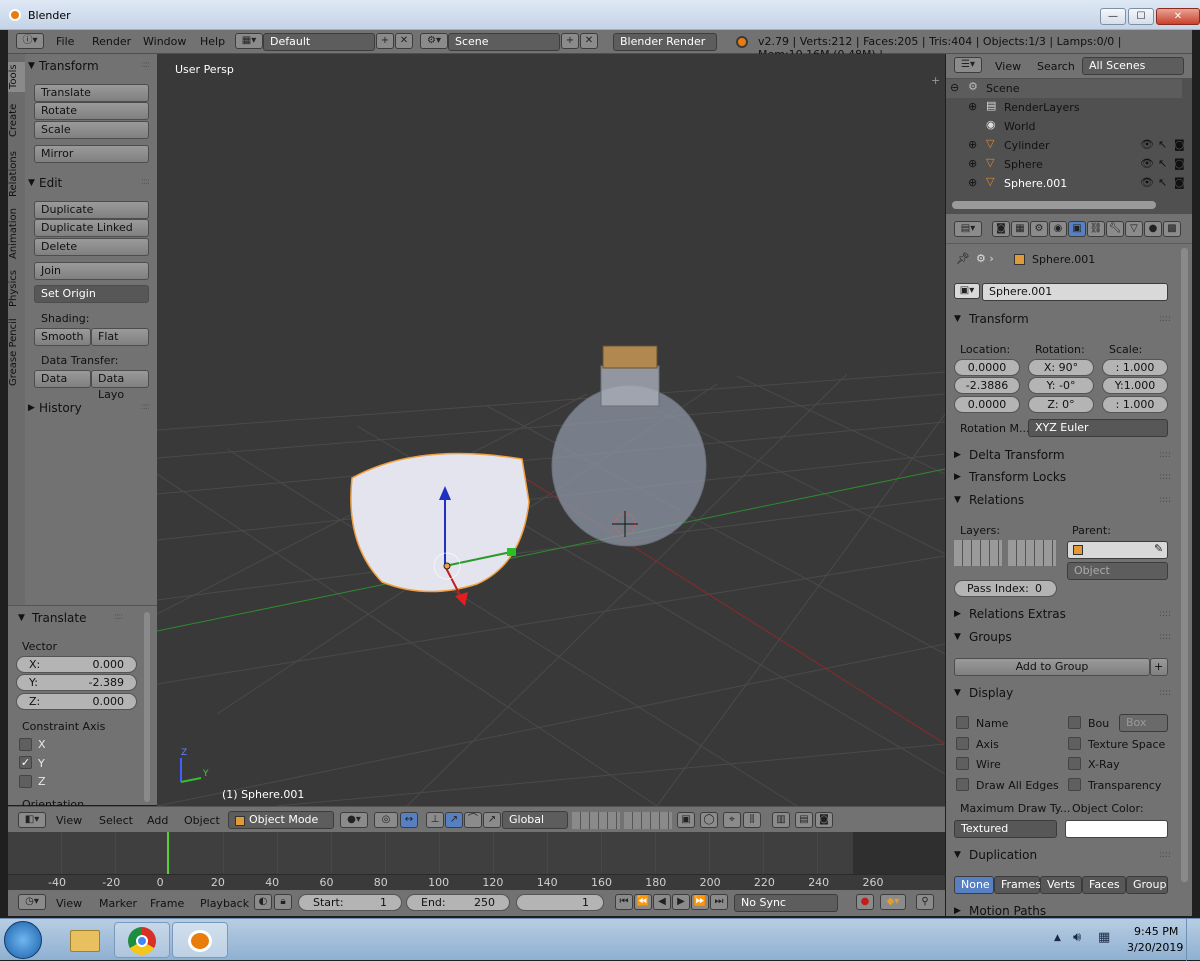  What do you see at coordinates (719, 902) in the screenshot?
I see `jump-end-icon: ⏭` at bounding box center [719, 902].